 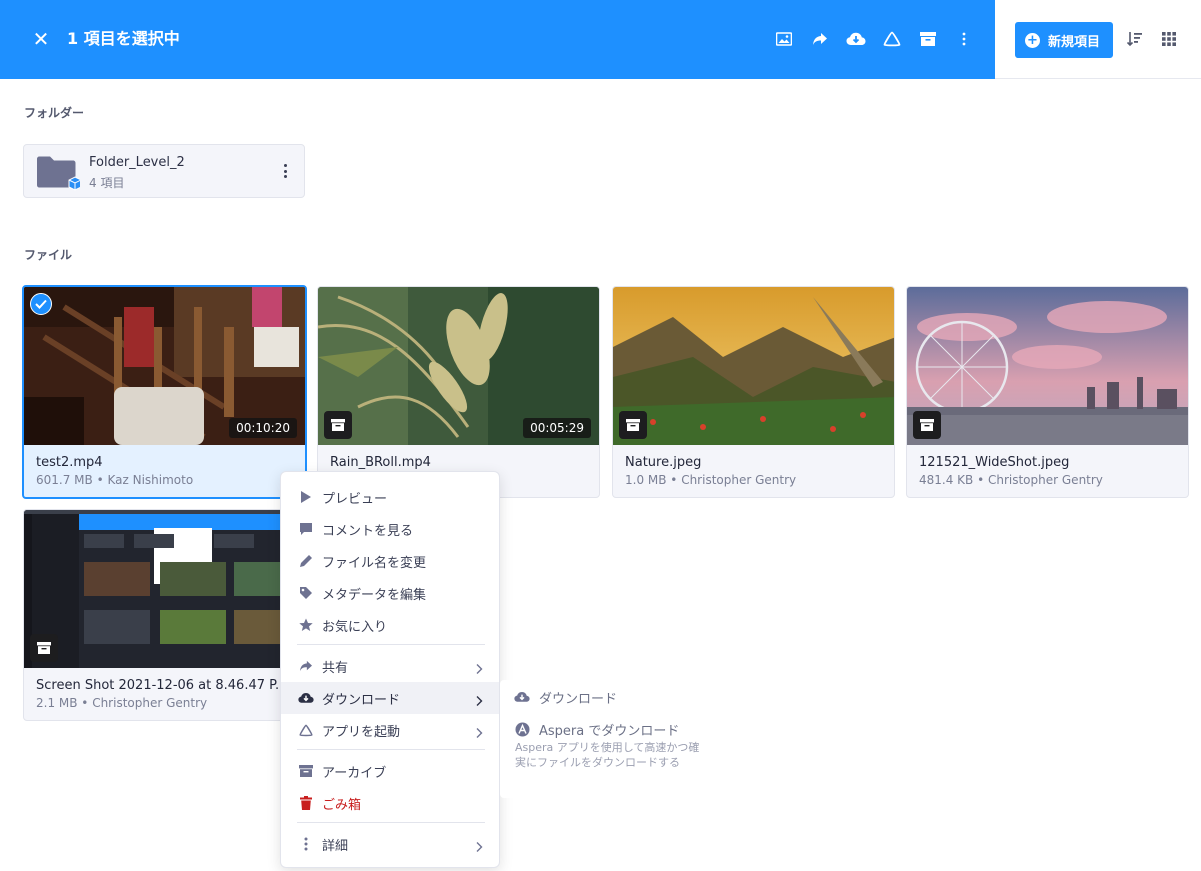 I want to click on file-name: test2.mp4, so click(x=69, y=462).